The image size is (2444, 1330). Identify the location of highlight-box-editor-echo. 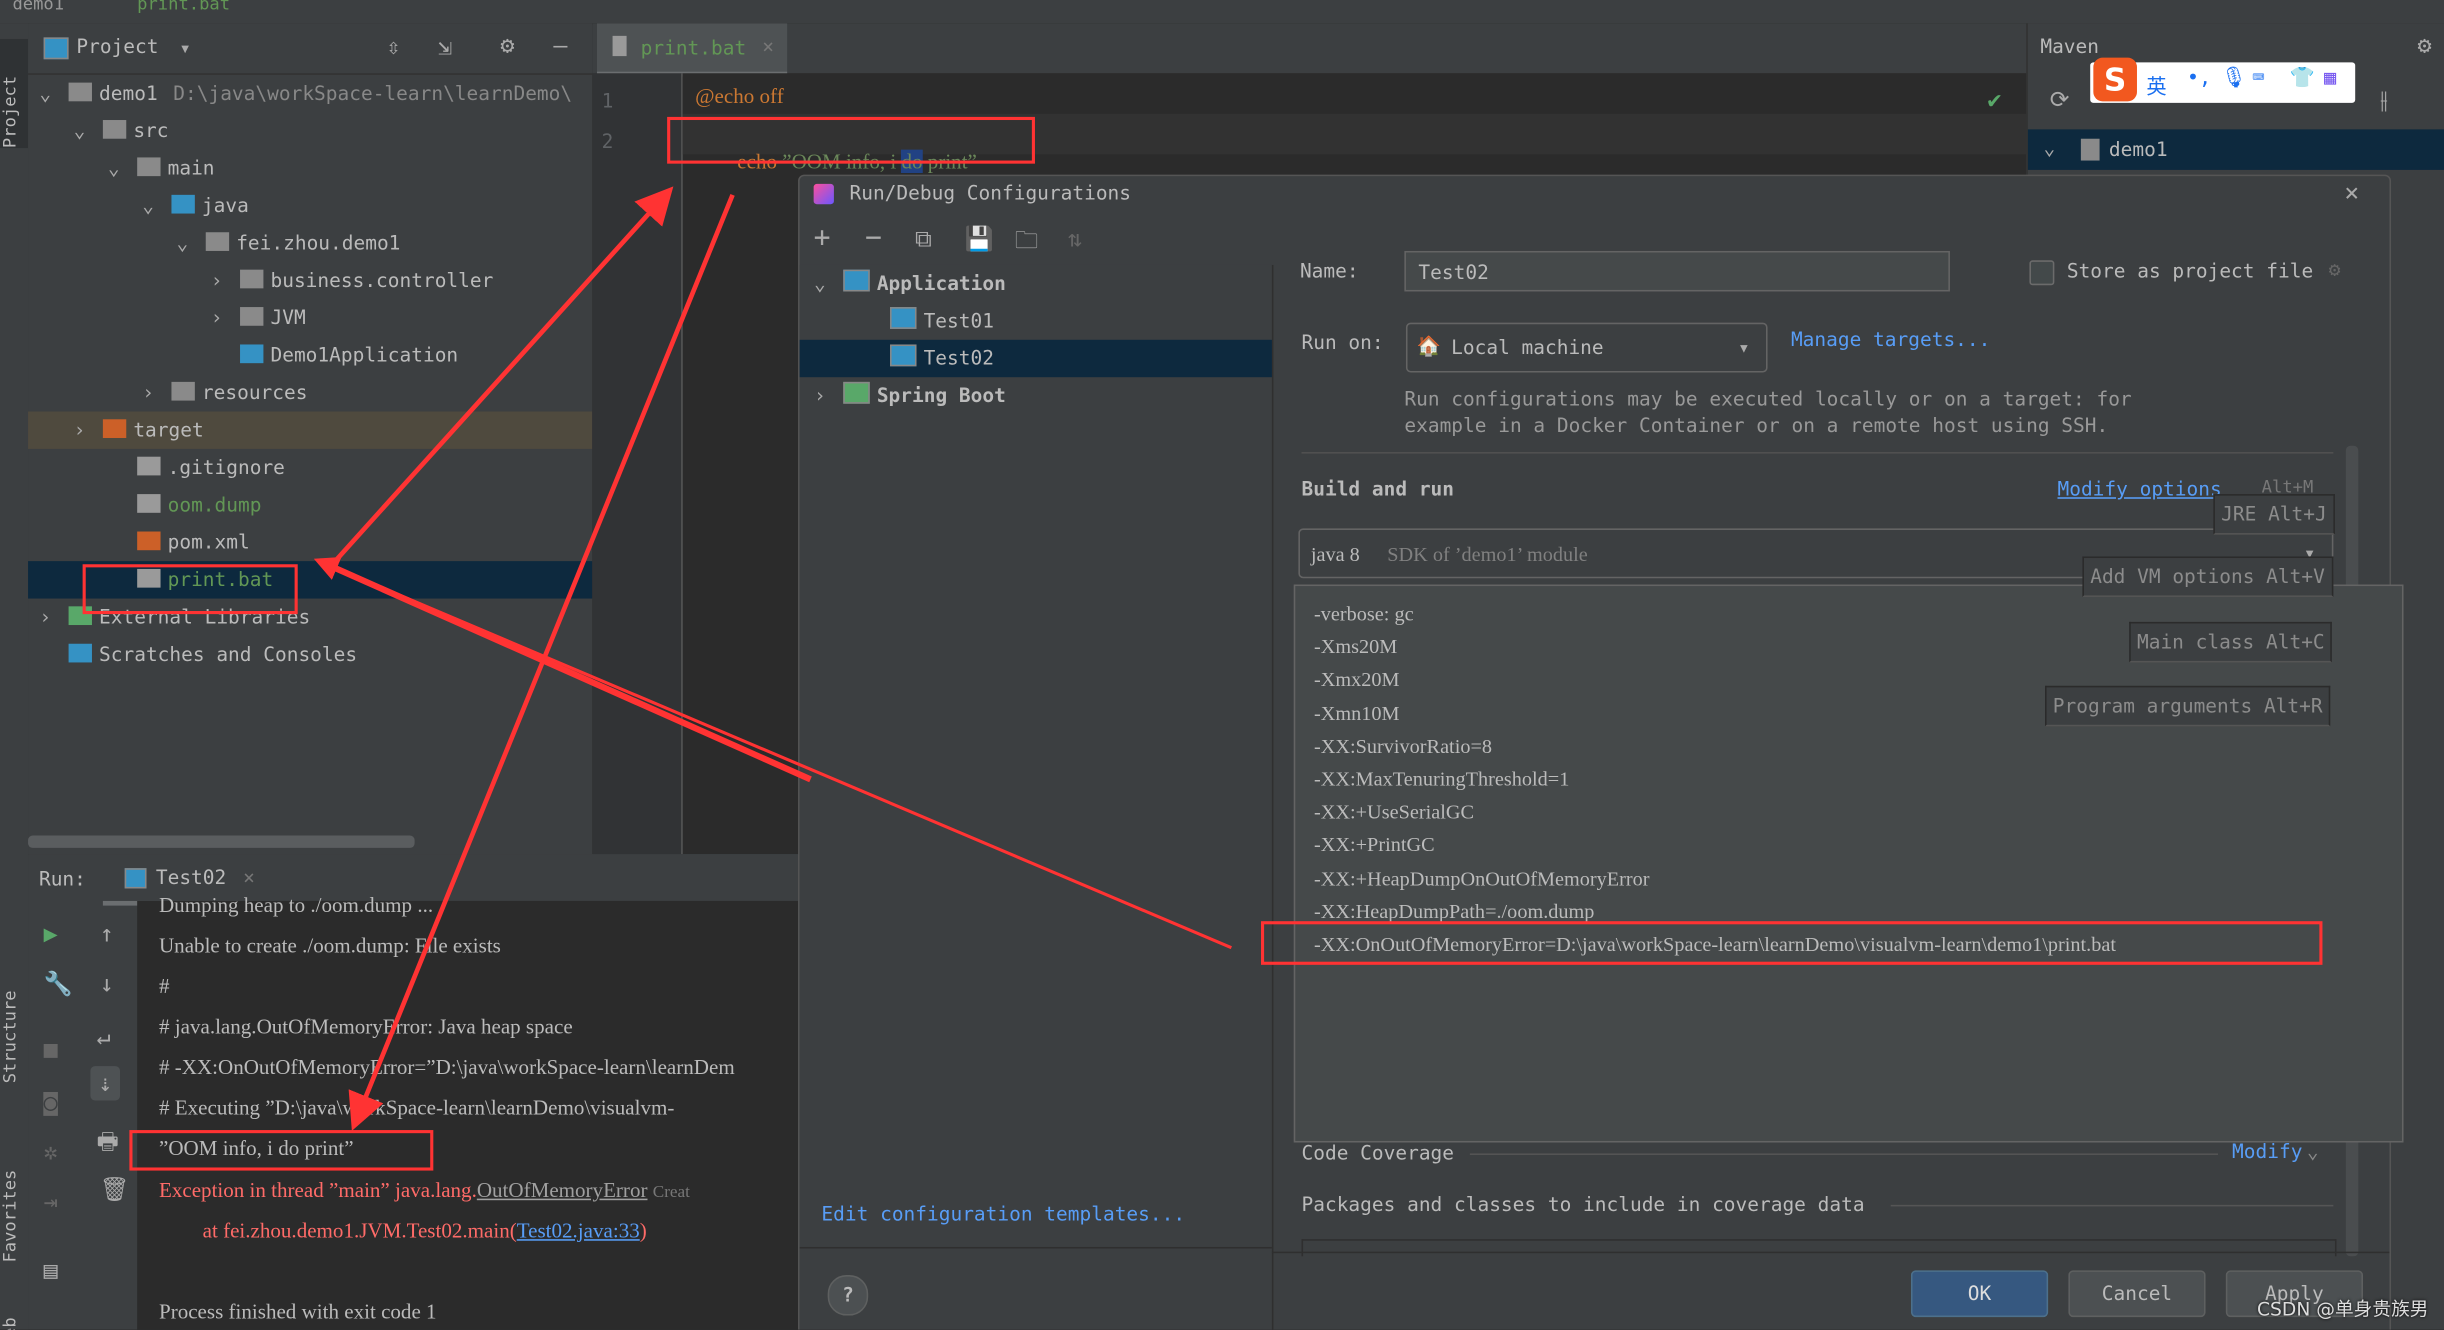
(851, 140).